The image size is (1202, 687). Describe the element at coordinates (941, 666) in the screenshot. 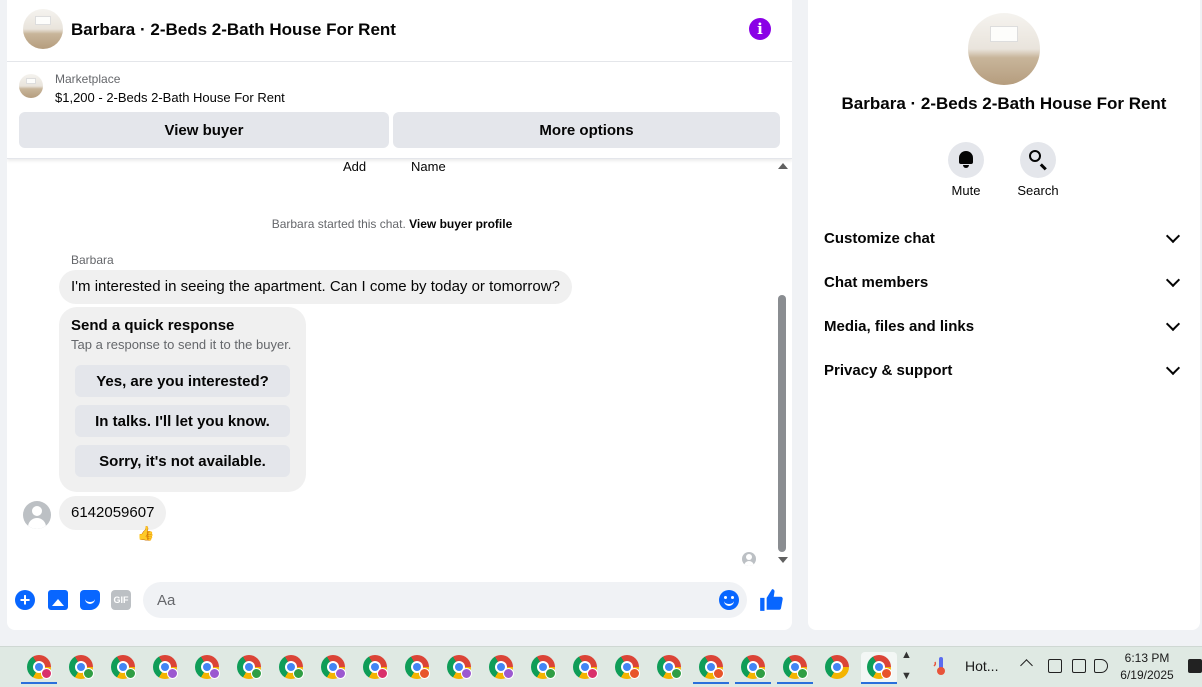

I see `thermometer-icon` at that location.